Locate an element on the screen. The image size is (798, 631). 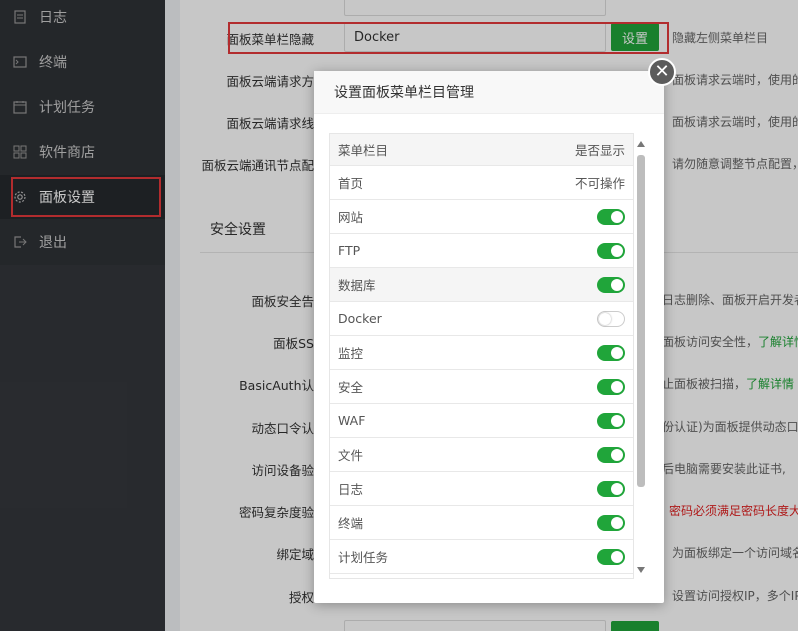
menu-item-name: 文件 is located at coordinates (351, 455).